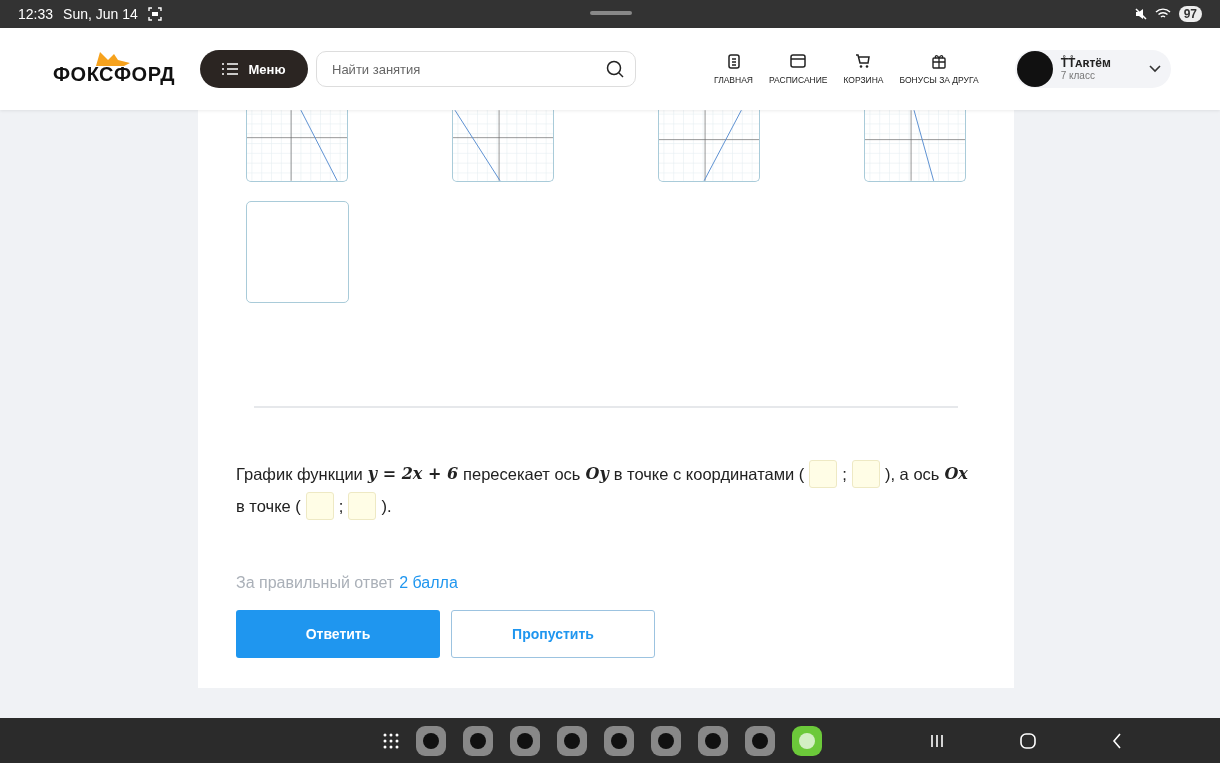  What do you see at coordinates (1117, 740) in the screenshot?
I see `back-icon` at bounding box center [1117, 740].